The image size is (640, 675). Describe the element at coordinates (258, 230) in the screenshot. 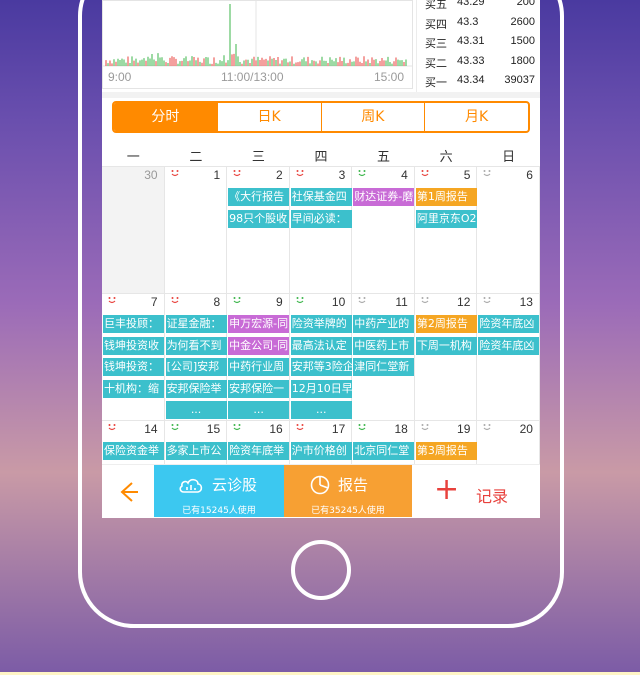

I see `calendar-day-cell: 2 《大行报告 98只个股收` at that location.